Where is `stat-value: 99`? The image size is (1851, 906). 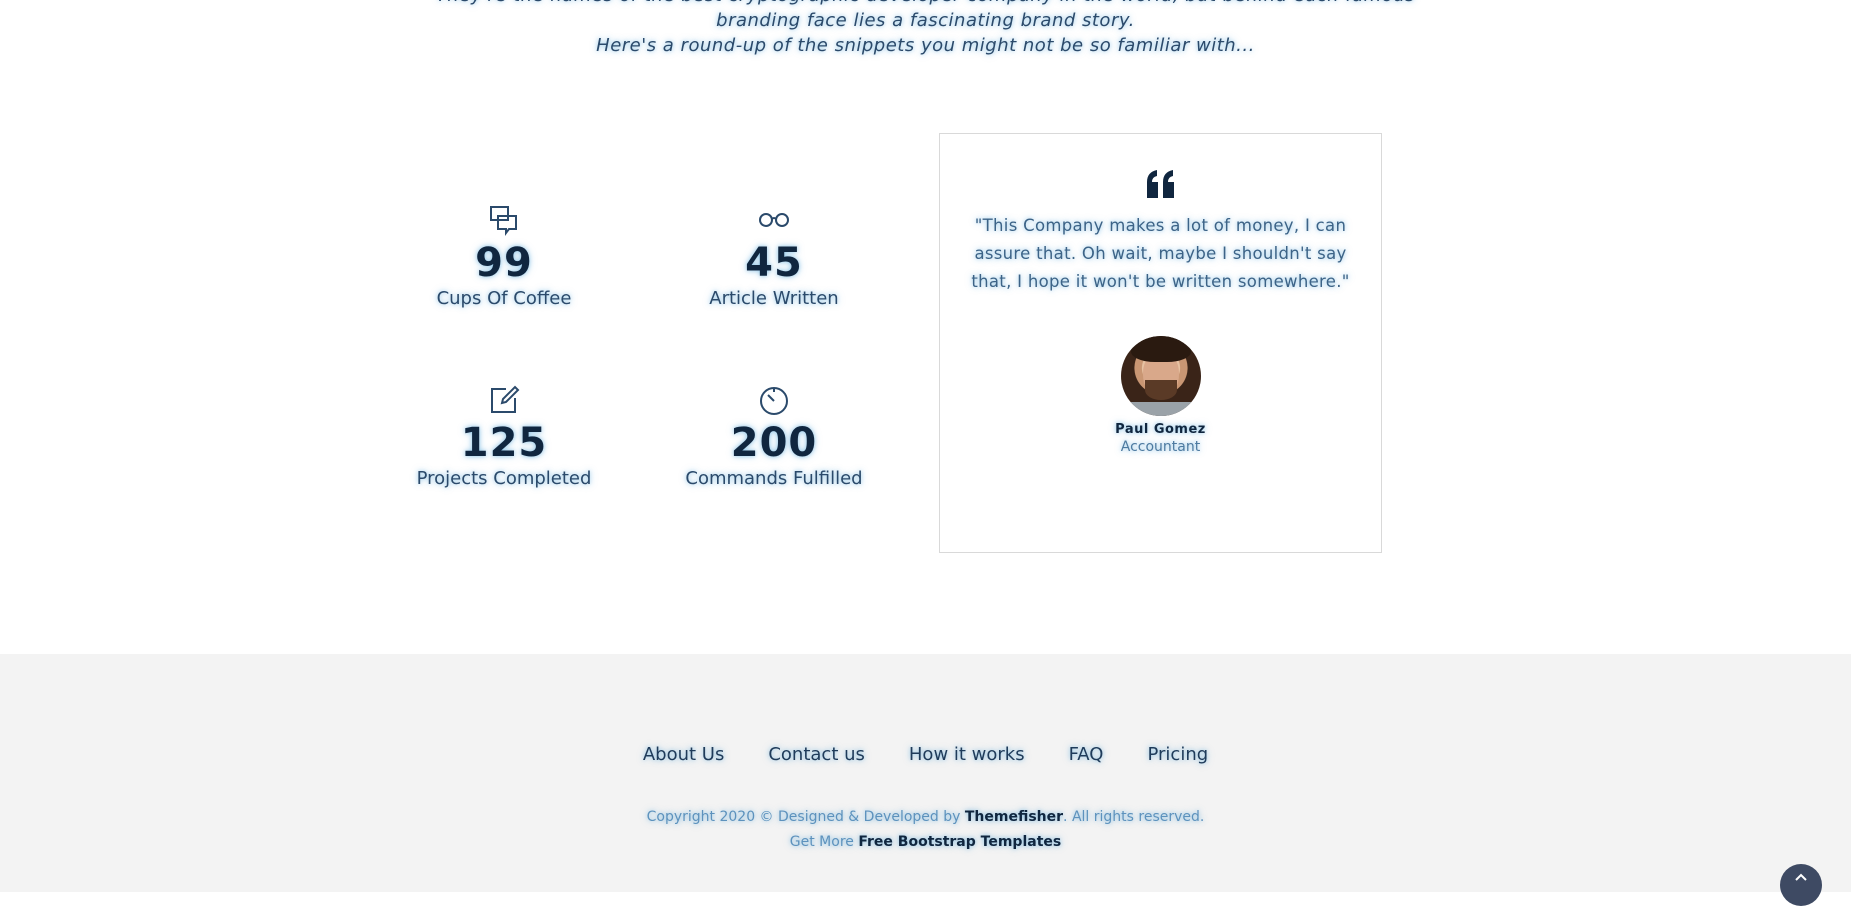
stat-value: 99 is located at coordinates (504, 263).